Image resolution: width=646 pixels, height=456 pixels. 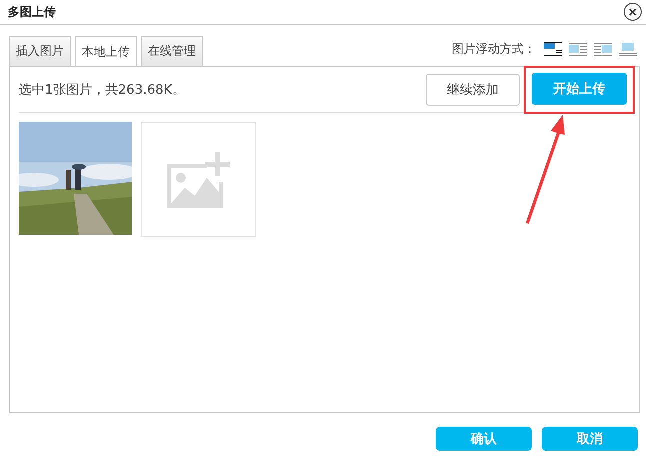 What do you see at coordinates (473, 90) in the screenshot?
I see `add-more-button: 继续添加` at bounding box center [473, 90].